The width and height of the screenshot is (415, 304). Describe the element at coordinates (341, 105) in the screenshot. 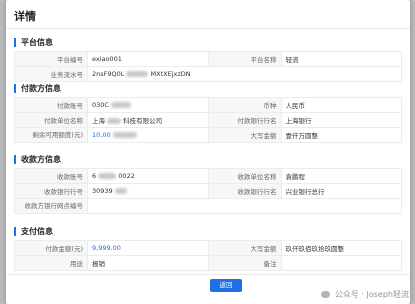

I see `currency-value: 人民币` at that location.